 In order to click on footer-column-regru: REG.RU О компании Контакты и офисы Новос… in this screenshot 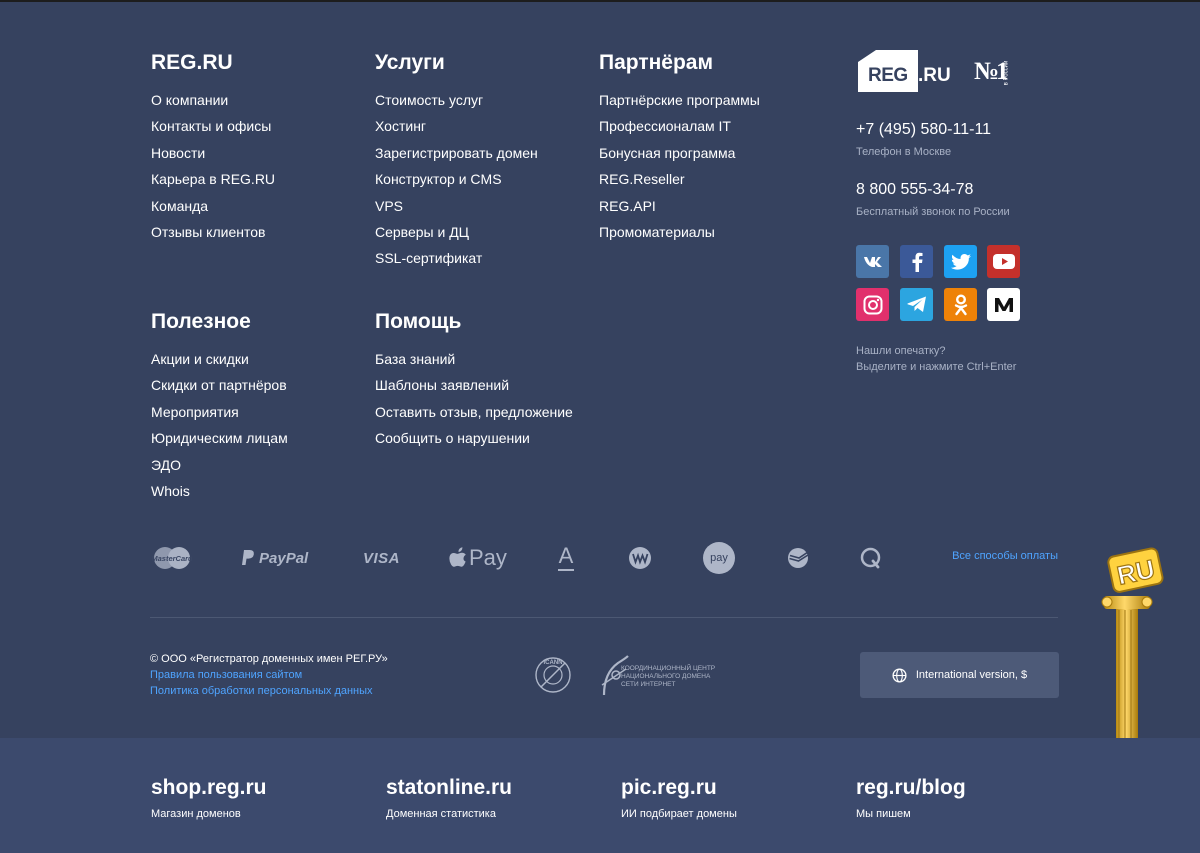, I will do `click(213, 147)`.